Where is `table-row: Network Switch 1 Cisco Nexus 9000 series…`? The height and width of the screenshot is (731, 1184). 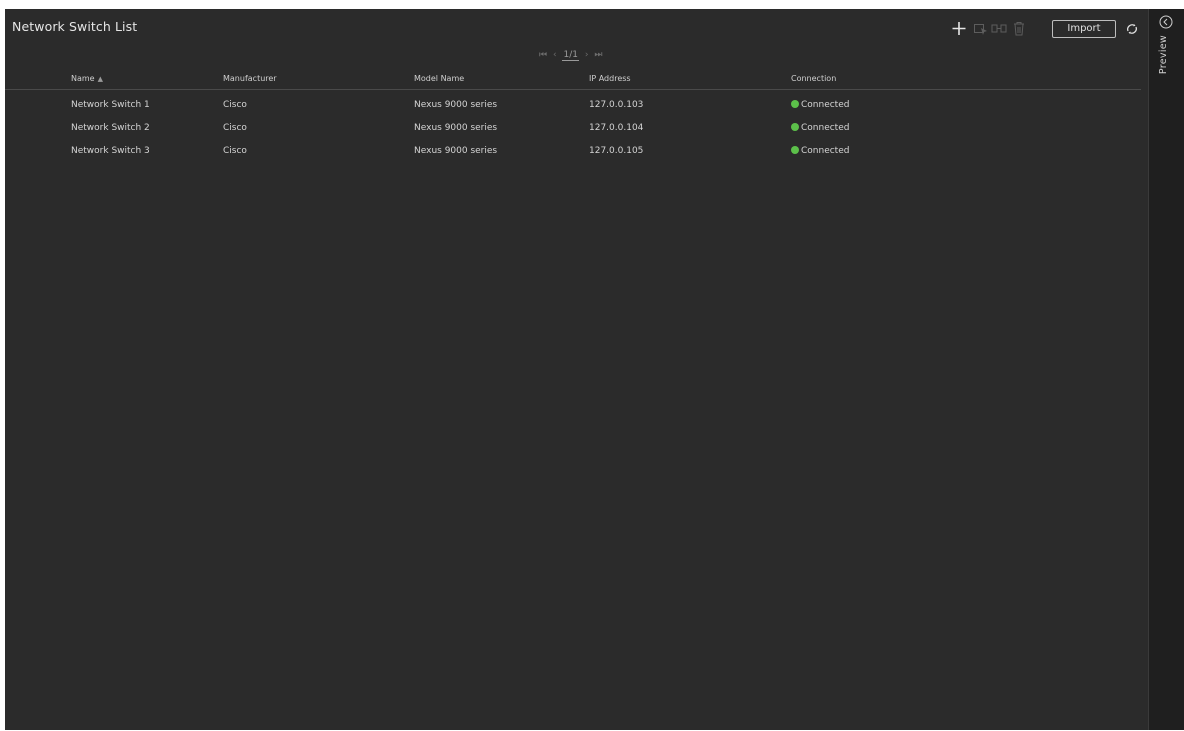
table-row: Network Switch 1 Cisco Nexus 9000 series… is located at coordinates (573, 106).